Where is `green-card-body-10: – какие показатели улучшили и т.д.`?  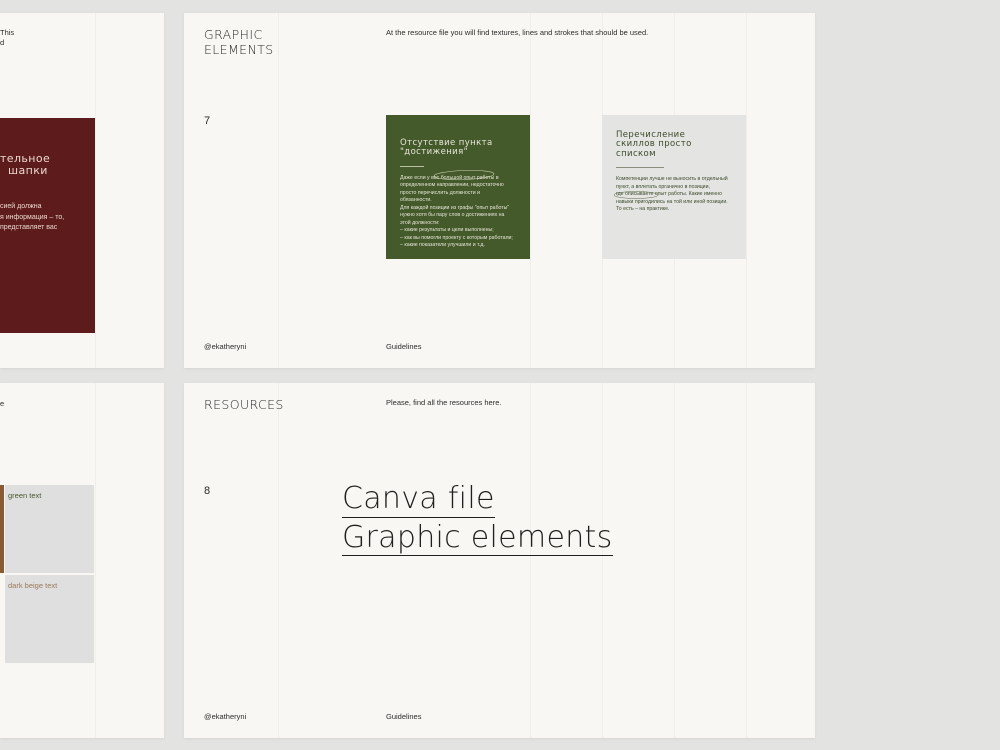 green-card-body-10: – какие показатели улучшили и т.д. is located at coordinates (442, 245).